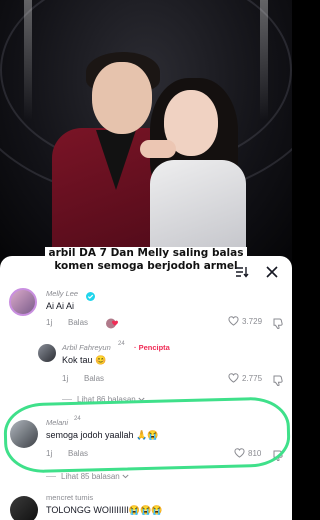 Image resolution: width=320 pixels, height=520 pixels. Describe the element at coordinates (122, 98) in the screenshot. I see `man-face` at that location.